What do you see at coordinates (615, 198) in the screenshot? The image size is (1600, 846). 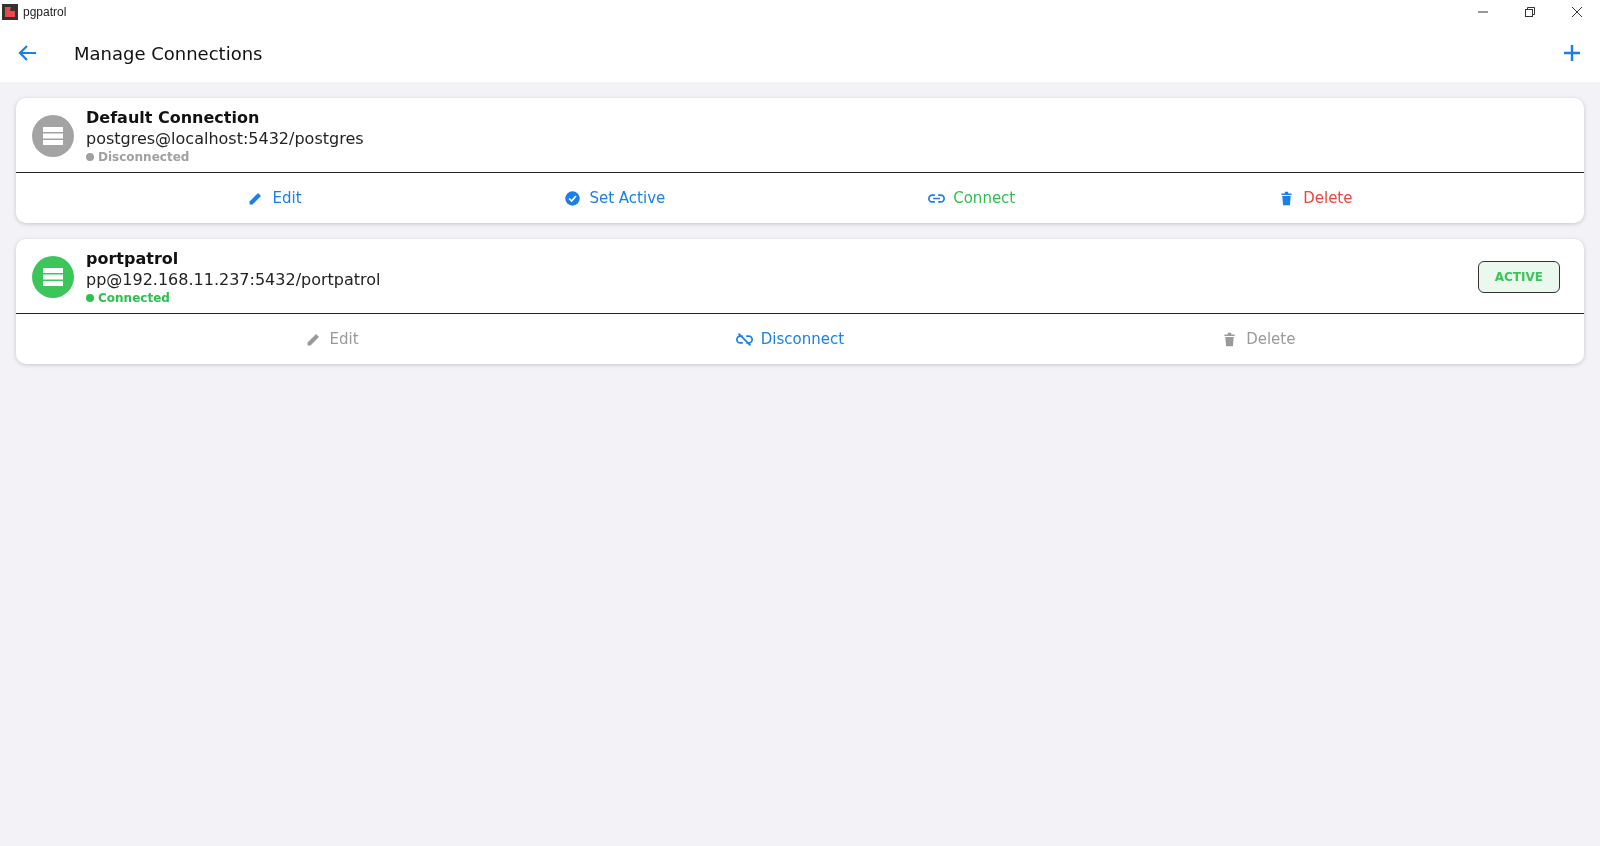 I see `action-button: Set Active` at bounding box center [615, 198].